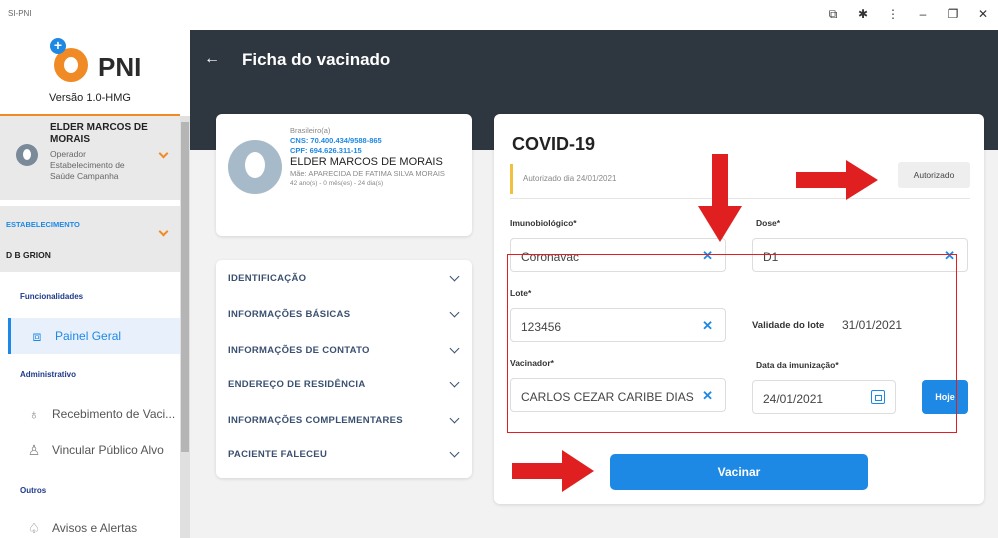  What do you see at coordinates (337, 183) in the screenshot?
I see `patient-age: 42 ano(s) - 0 mês(es) - 24 dia(s)` at bounding box center [337, 183].